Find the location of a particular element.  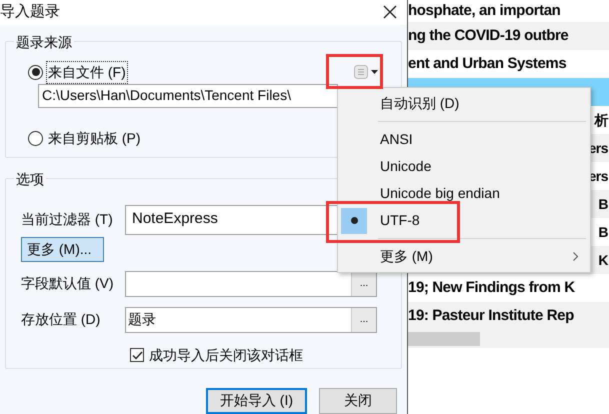

list-row-text: 19; New Findings from K is located at coordinates (491, 288).